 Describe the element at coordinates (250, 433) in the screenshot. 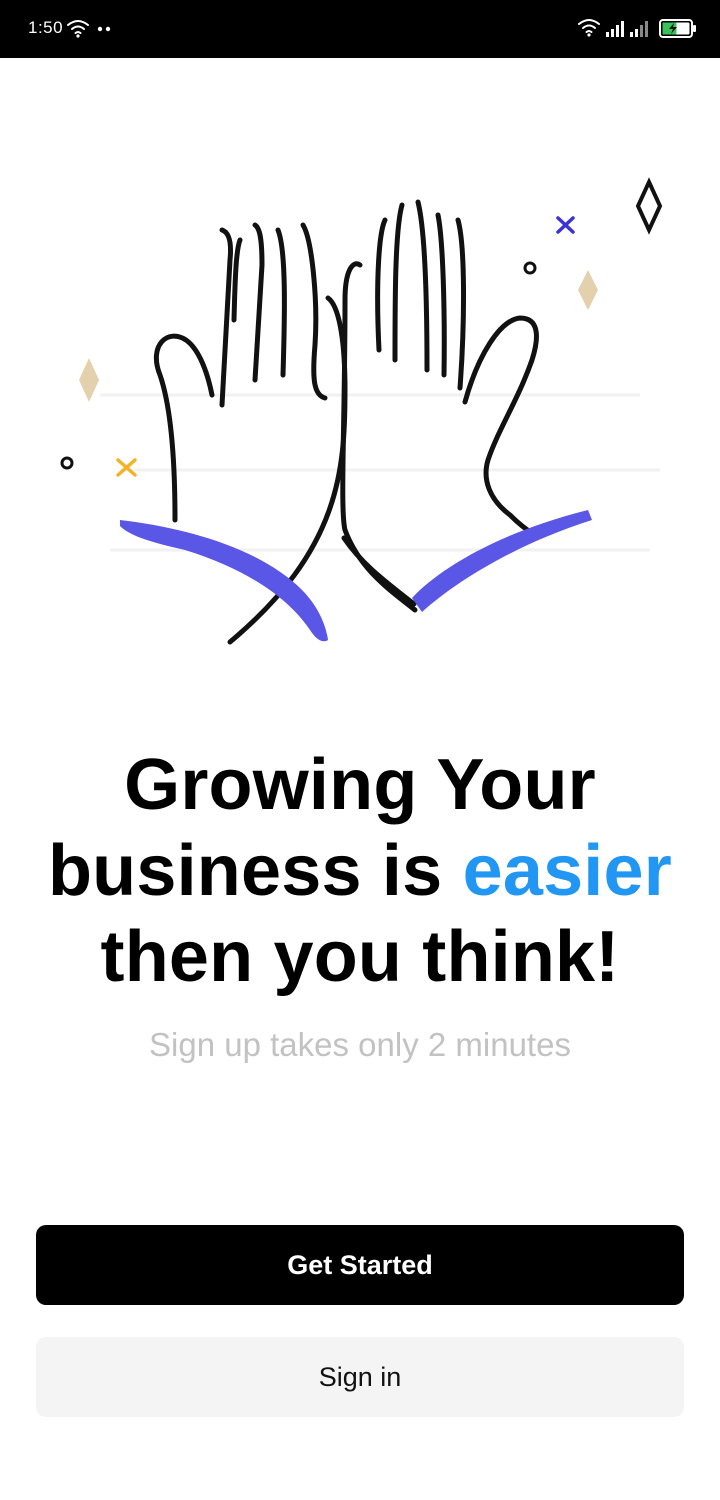

I see `left-hand` at that location.